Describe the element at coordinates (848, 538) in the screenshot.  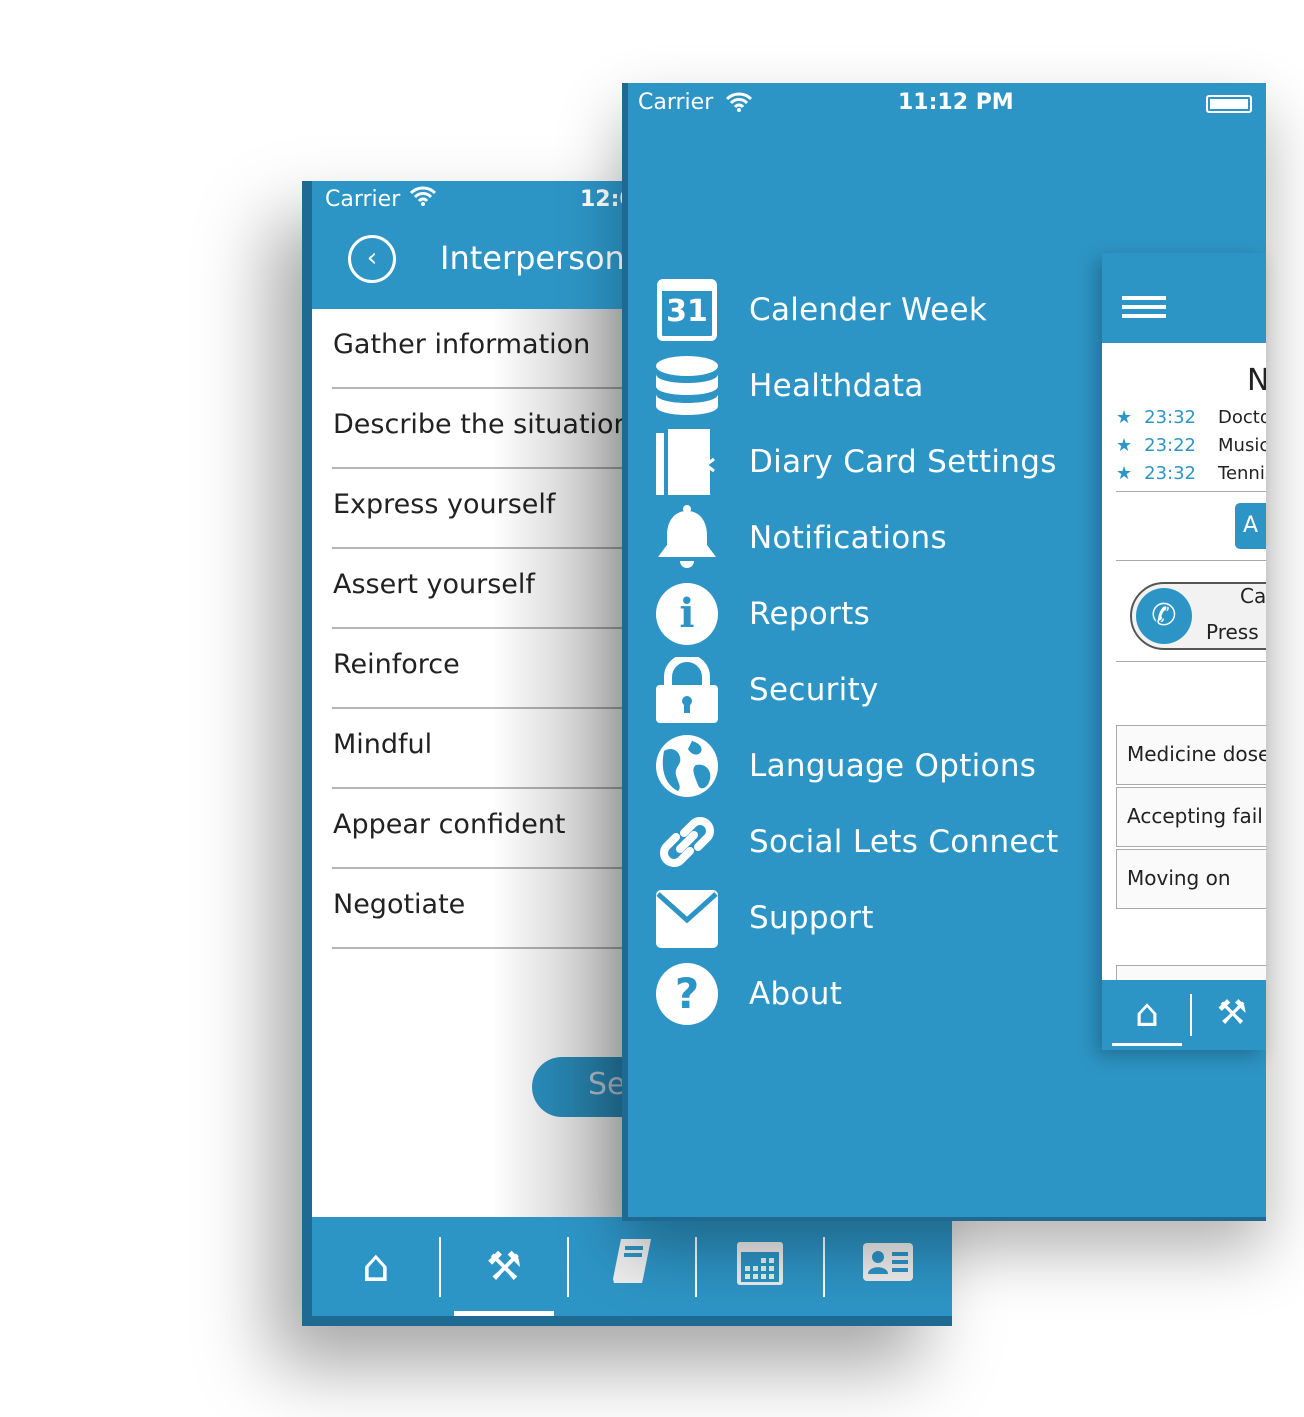
I see `menu-label: Notifications` at that location.